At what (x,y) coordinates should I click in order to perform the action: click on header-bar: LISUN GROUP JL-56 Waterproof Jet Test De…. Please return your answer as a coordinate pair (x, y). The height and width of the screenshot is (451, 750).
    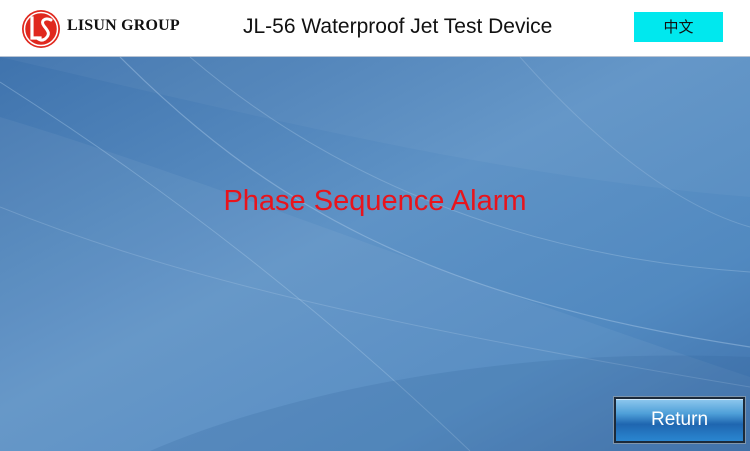
    Looking at the image, I should click on (375, 28).